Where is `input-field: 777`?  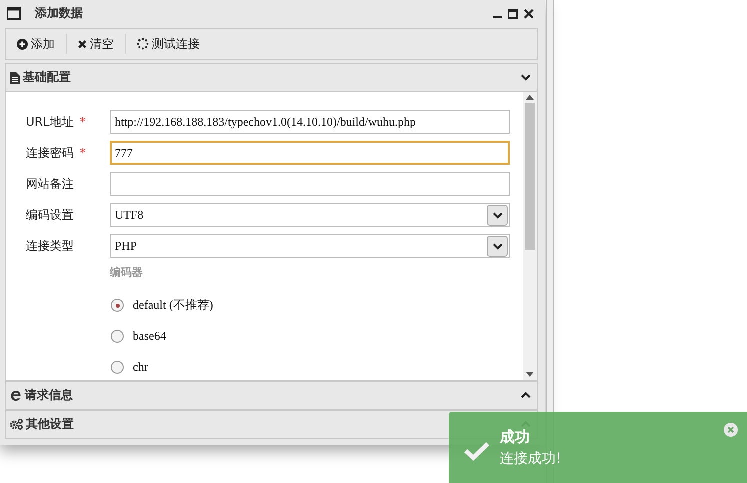
input-field: 777 is located at coordinates (310, 153).